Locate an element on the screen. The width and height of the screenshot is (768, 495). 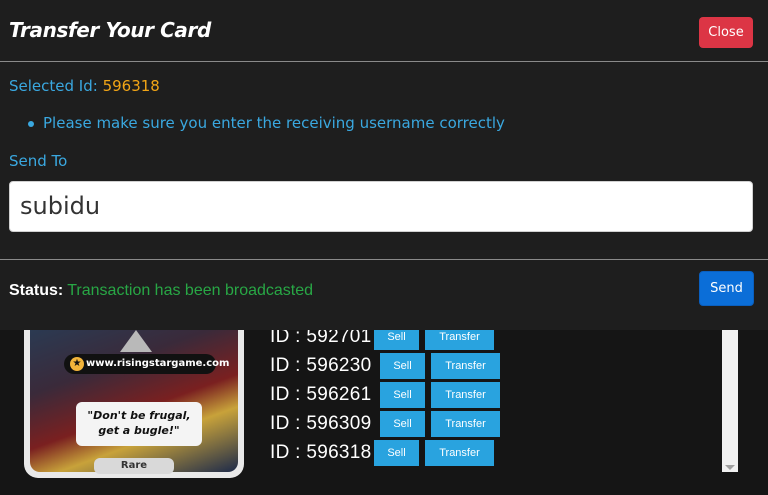
scroll-down-arrow-icon is located at coordinates (730, 467).